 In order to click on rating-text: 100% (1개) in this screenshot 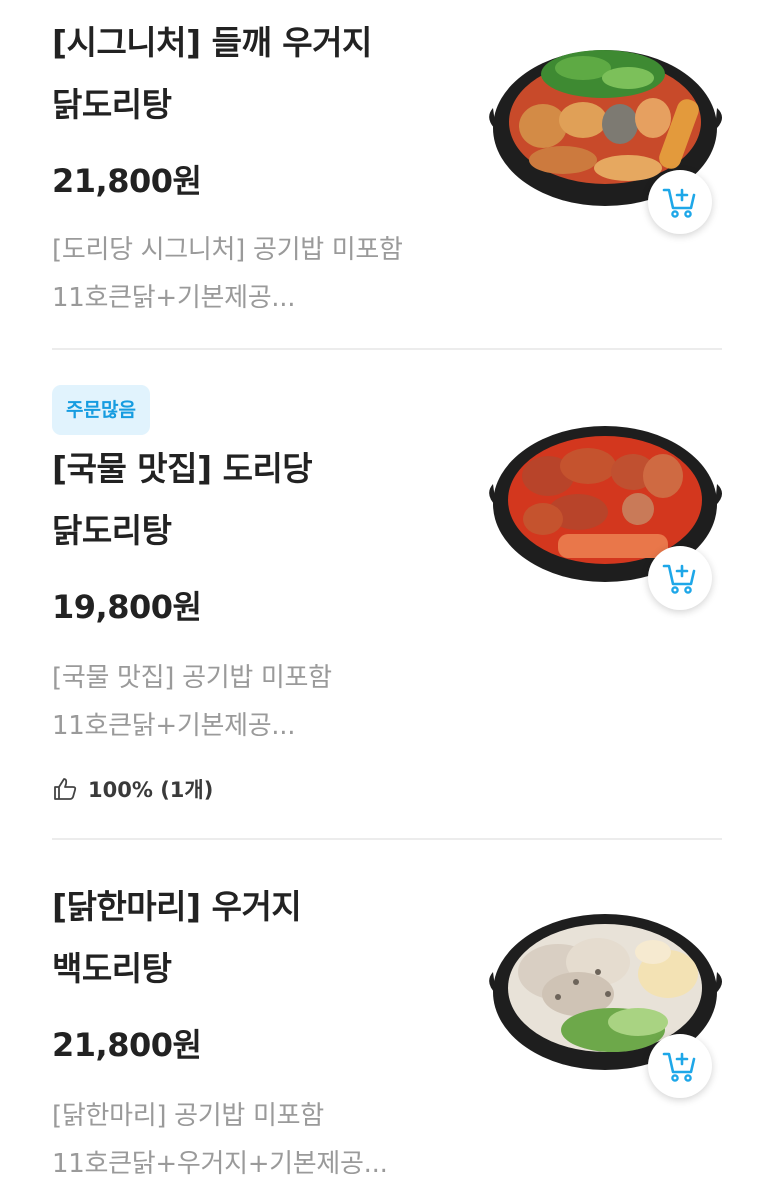, I will do `click(151, 790)`.